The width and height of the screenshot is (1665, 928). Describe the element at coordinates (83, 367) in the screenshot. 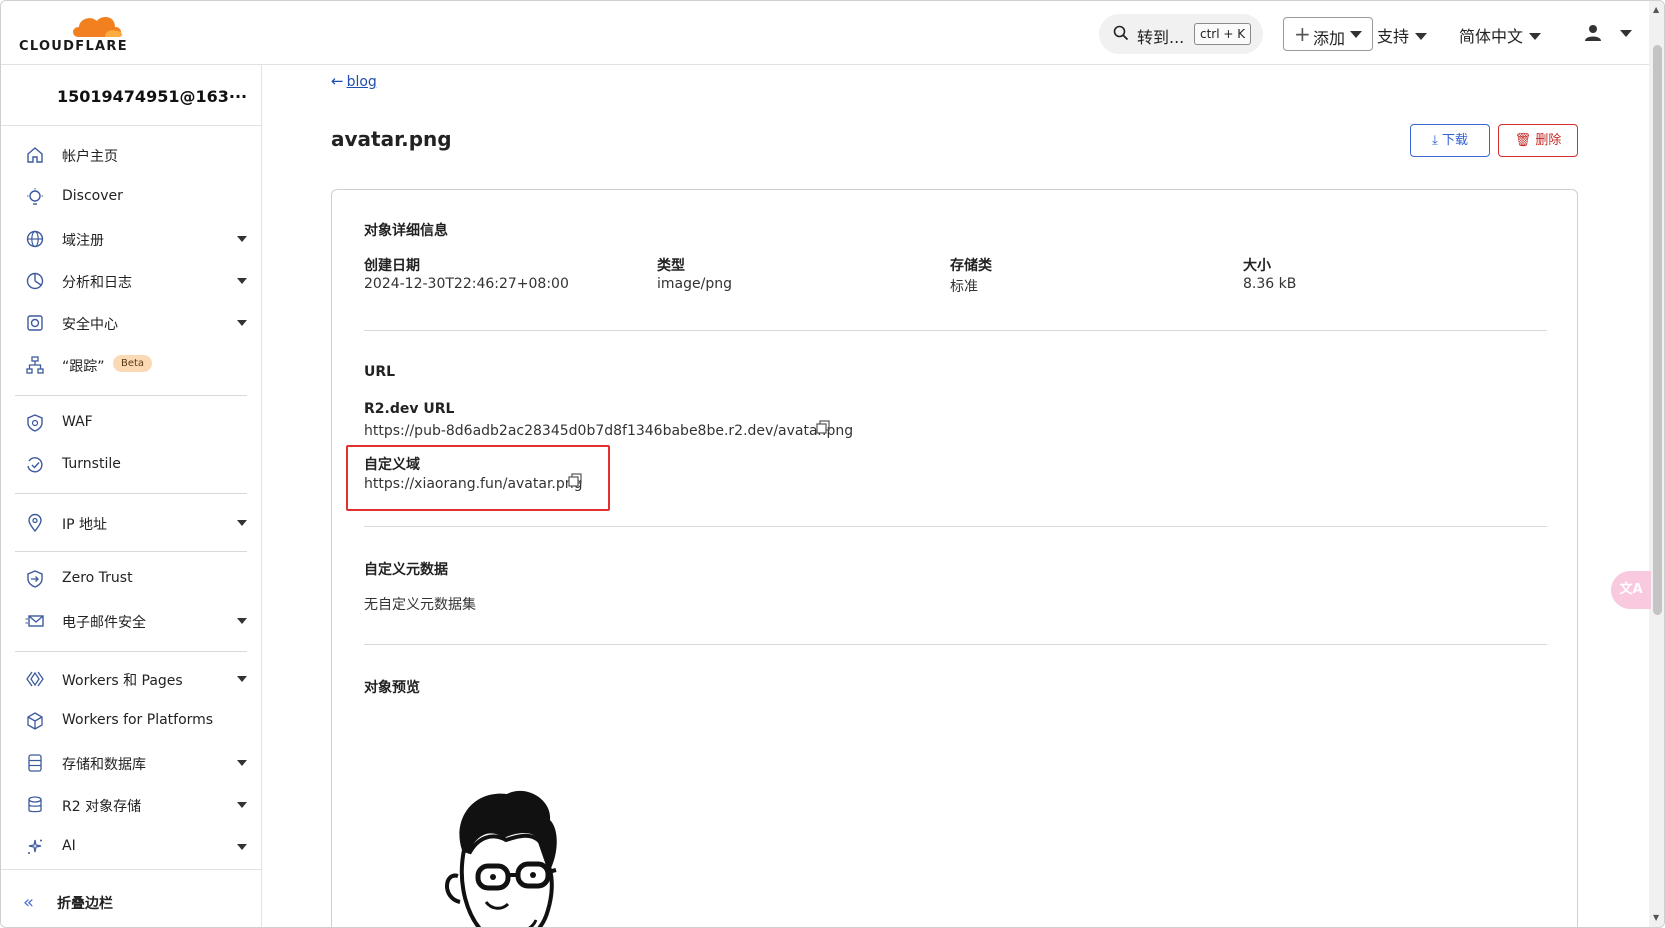

I see `sidebar-item-label: “跟踪”` at that location.